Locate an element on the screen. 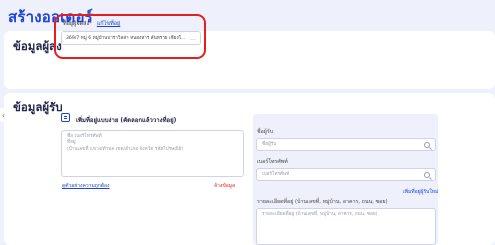 This screenshot has width=495, height=245. example-link: ดูตัวอย่างความถูกต้อง is located at coordinates (86, 186).